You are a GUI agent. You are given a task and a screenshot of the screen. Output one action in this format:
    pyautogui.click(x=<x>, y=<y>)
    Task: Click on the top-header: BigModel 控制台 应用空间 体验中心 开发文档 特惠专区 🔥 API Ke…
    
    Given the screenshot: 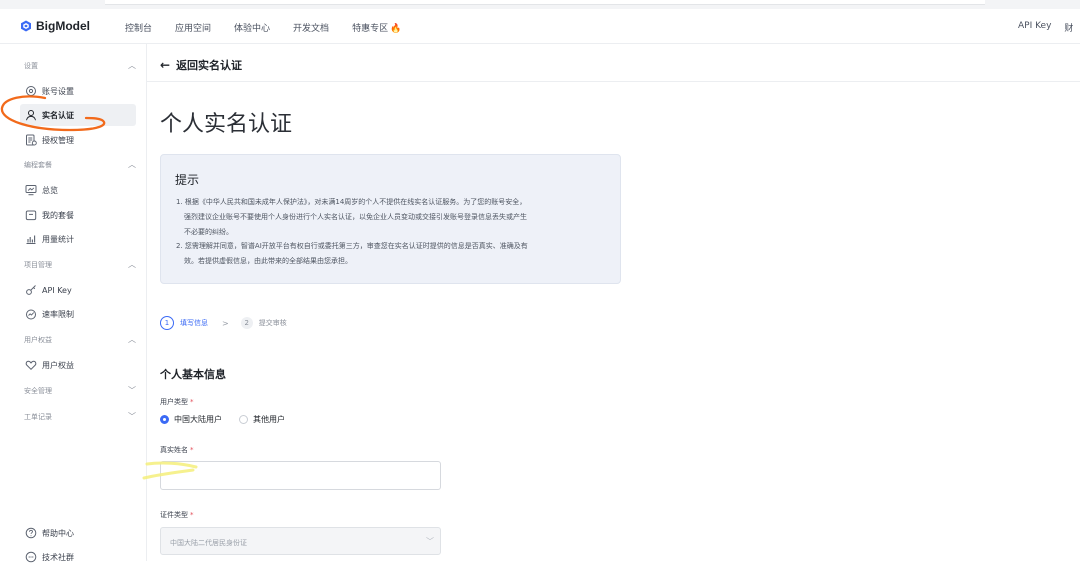 What is the action you would take?
    pyautogui.click(x=540, y=26)
    